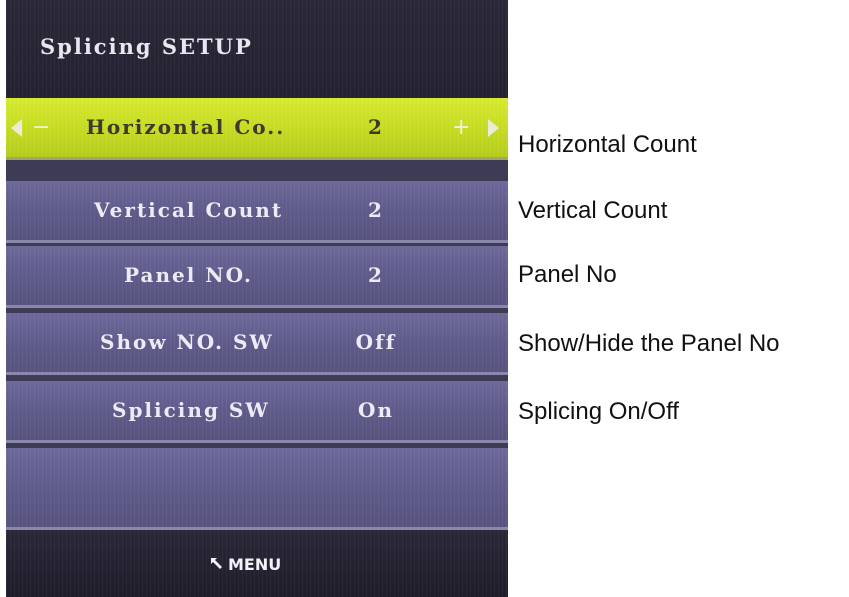  Describe the element at coordinates (146, 46) in the screenshot. I see `osd-title: Splicing SETUP` at that location.